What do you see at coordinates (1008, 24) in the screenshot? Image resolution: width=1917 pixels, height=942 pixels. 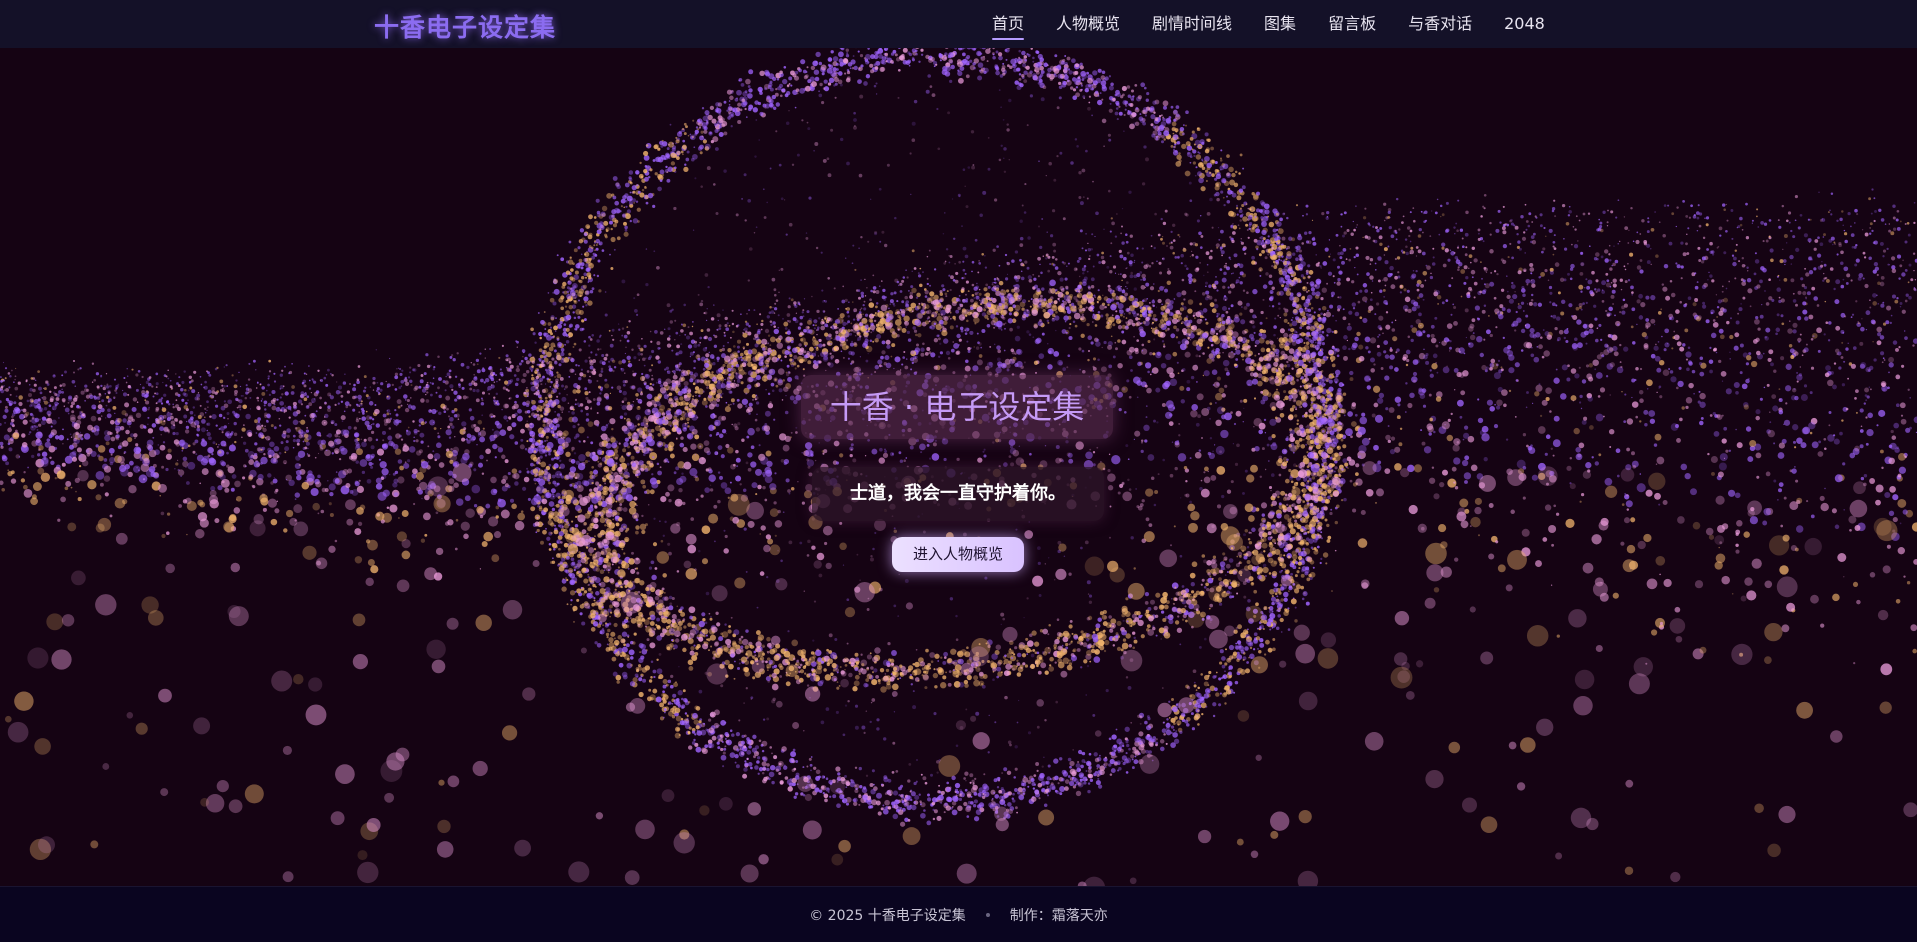 I see `nav-item-home: 首页` at bounding box center [1008, 24].